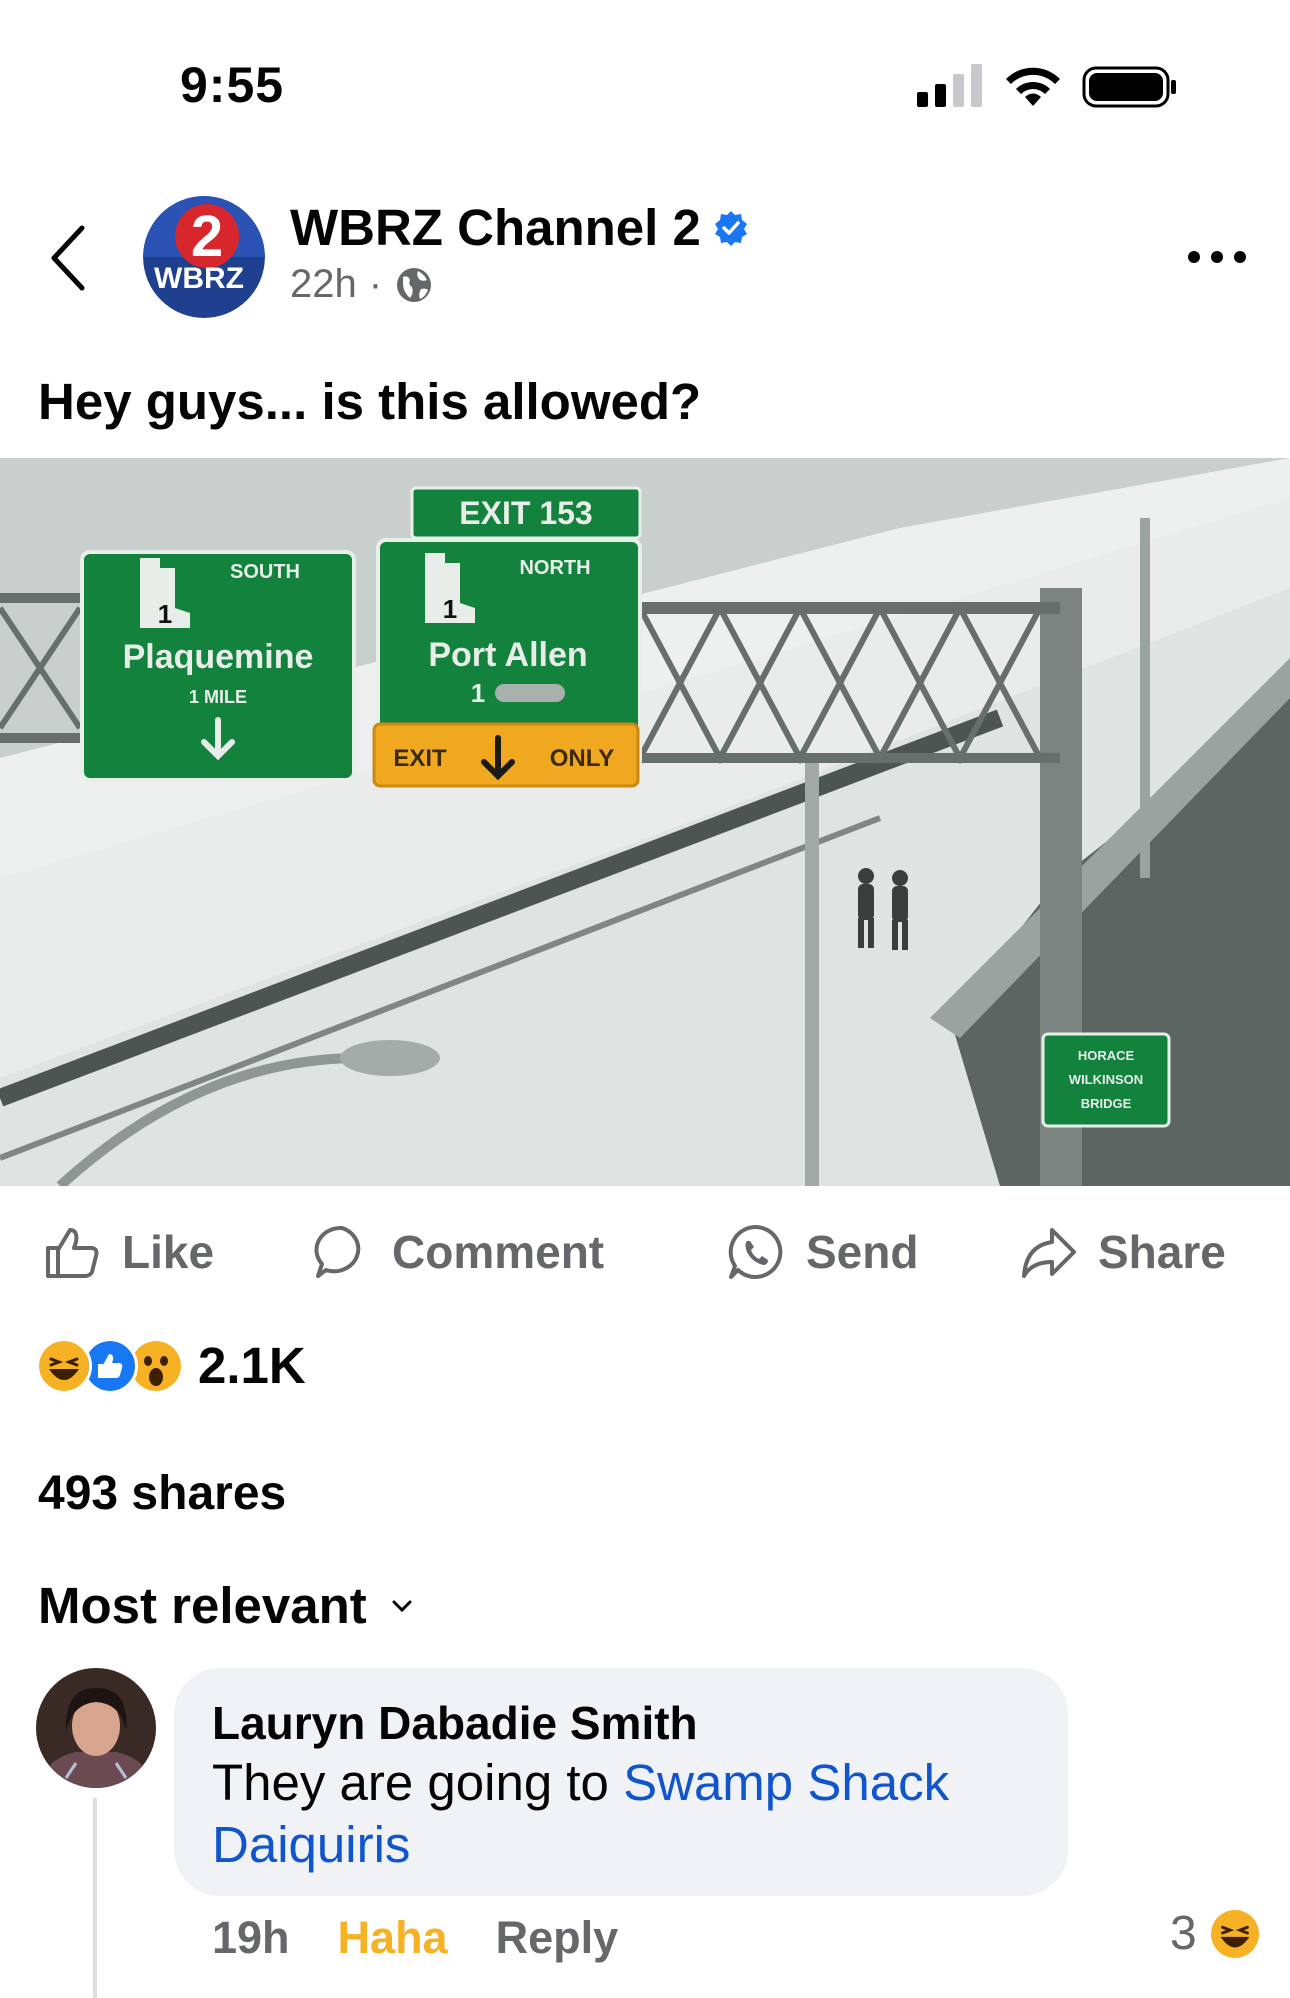  Describe the element at coordinates (1162, 1252) in the screenshot. I see `share-label: Share` at that location.